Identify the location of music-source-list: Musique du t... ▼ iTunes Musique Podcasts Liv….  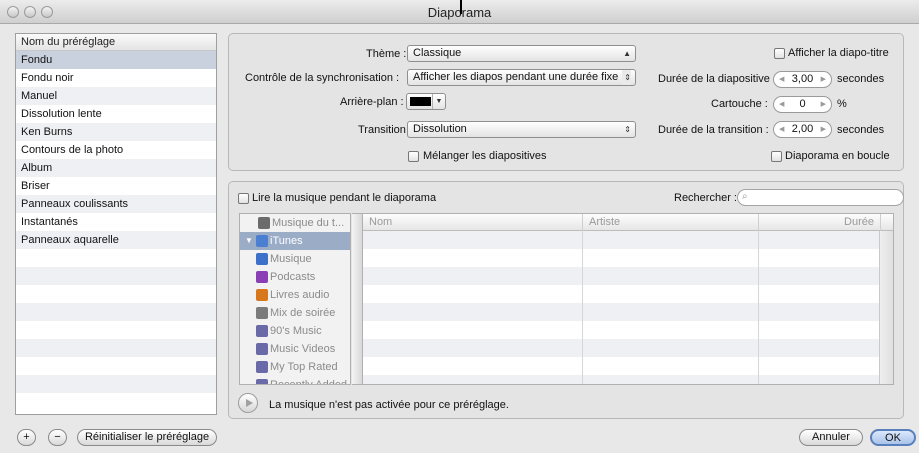
(295, 299).